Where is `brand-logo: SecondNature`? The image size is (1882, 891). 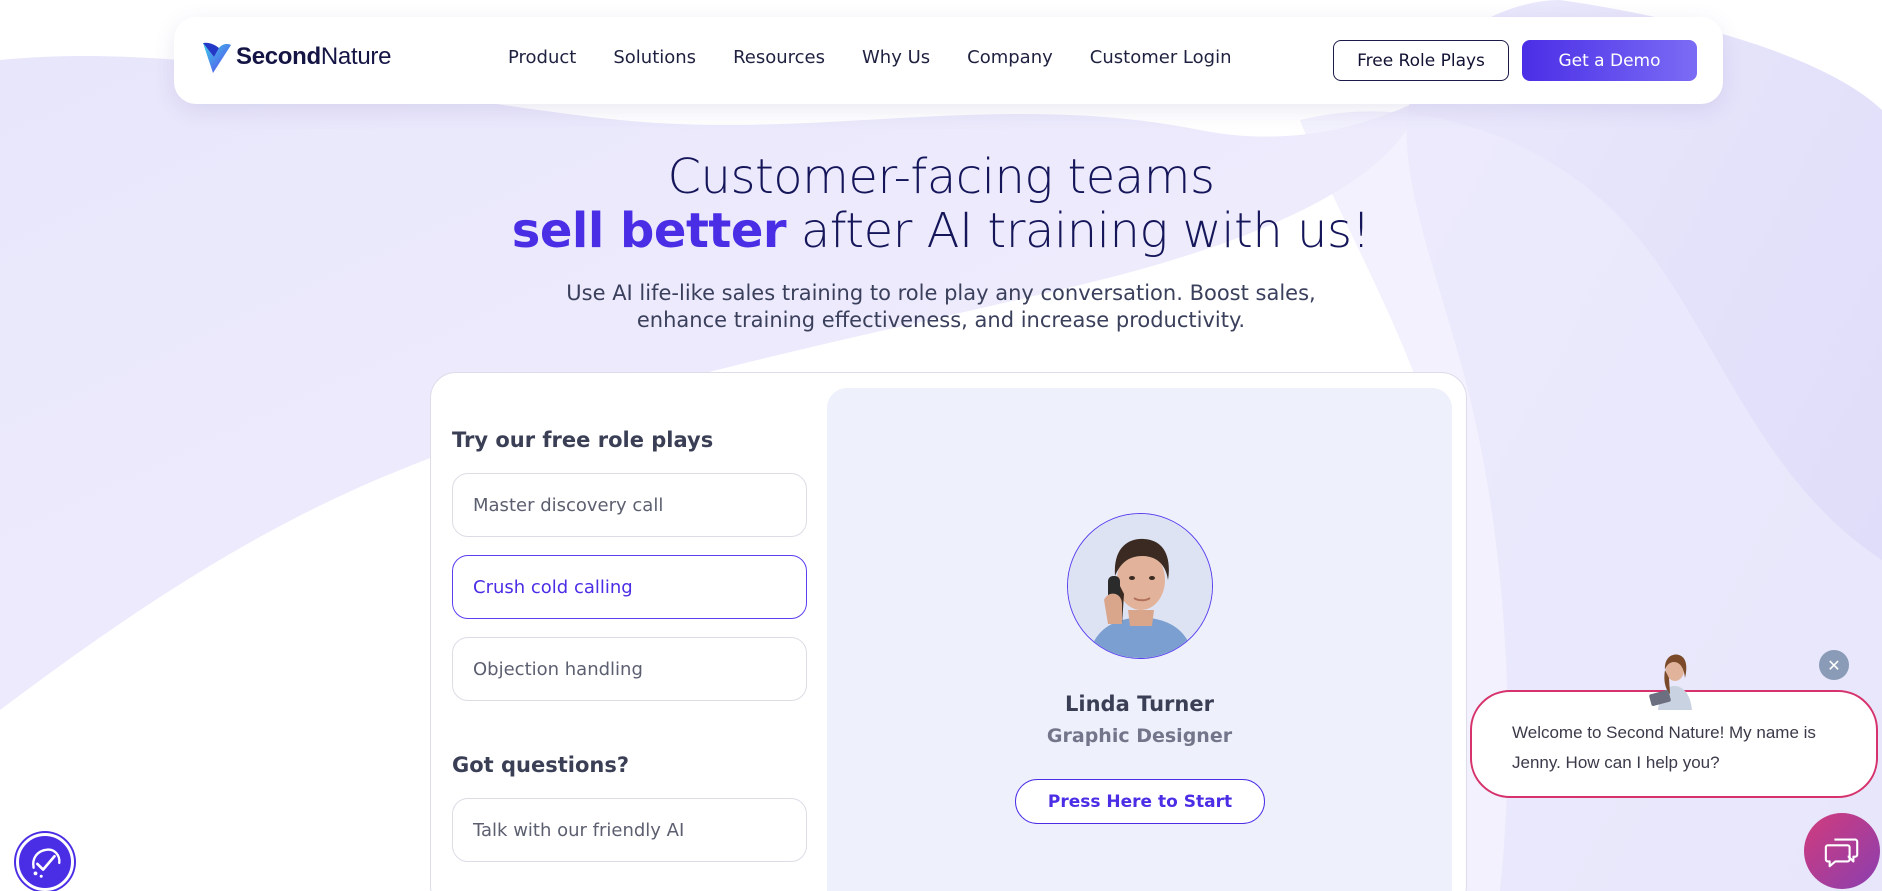
brand-logo: SecondNature is located at coordinates (295, 57).